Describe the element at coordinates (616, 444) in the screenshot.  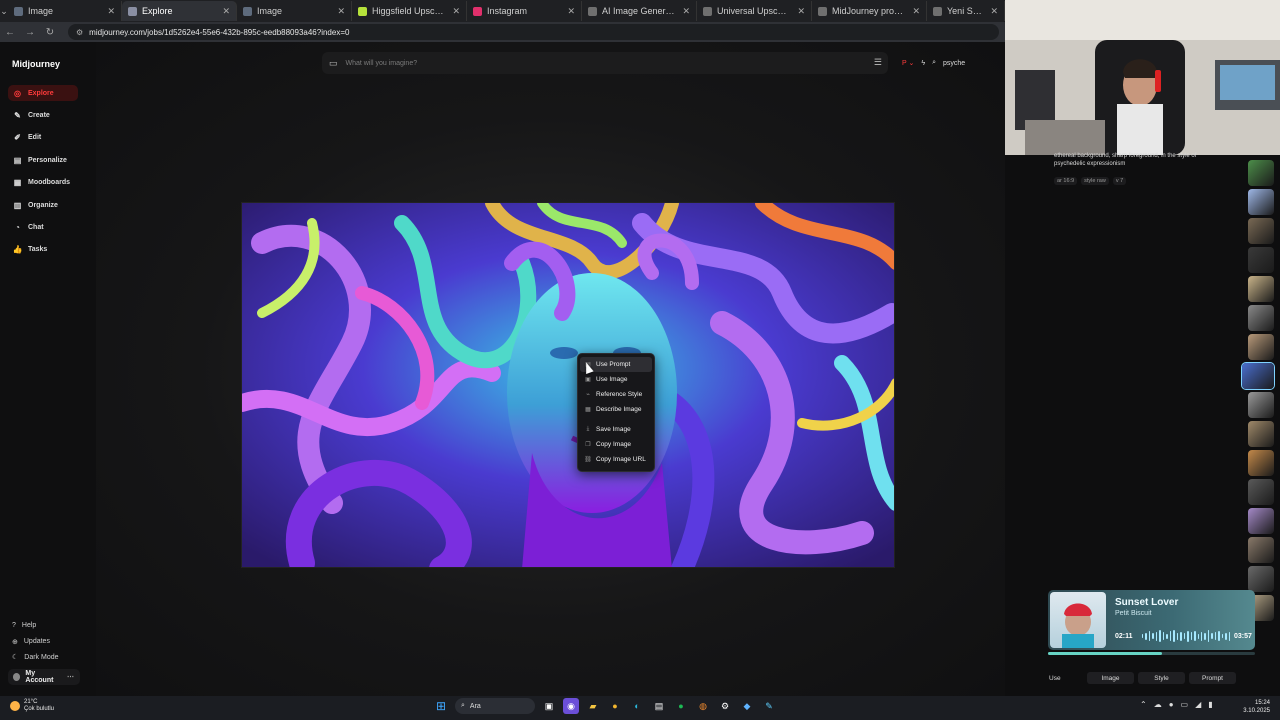
I see `menu-item-copy-image: ❐ Copy Image` at that location.